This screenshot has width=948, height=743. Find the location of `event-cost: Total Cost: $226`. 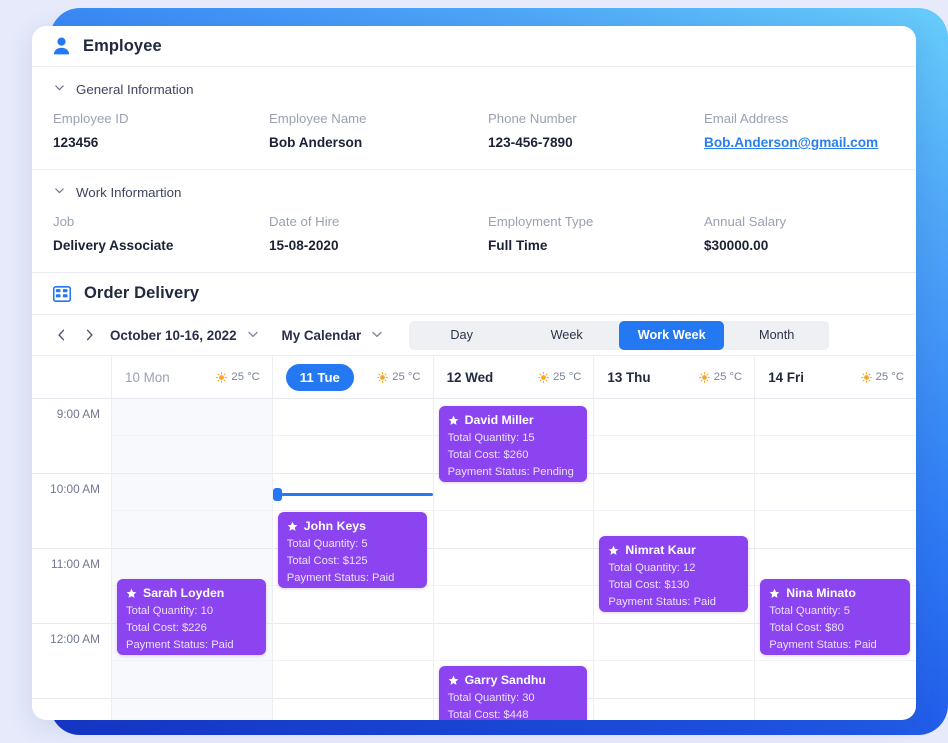

event-cost: Total Cost: $226 is located at coordinates (166, 628).